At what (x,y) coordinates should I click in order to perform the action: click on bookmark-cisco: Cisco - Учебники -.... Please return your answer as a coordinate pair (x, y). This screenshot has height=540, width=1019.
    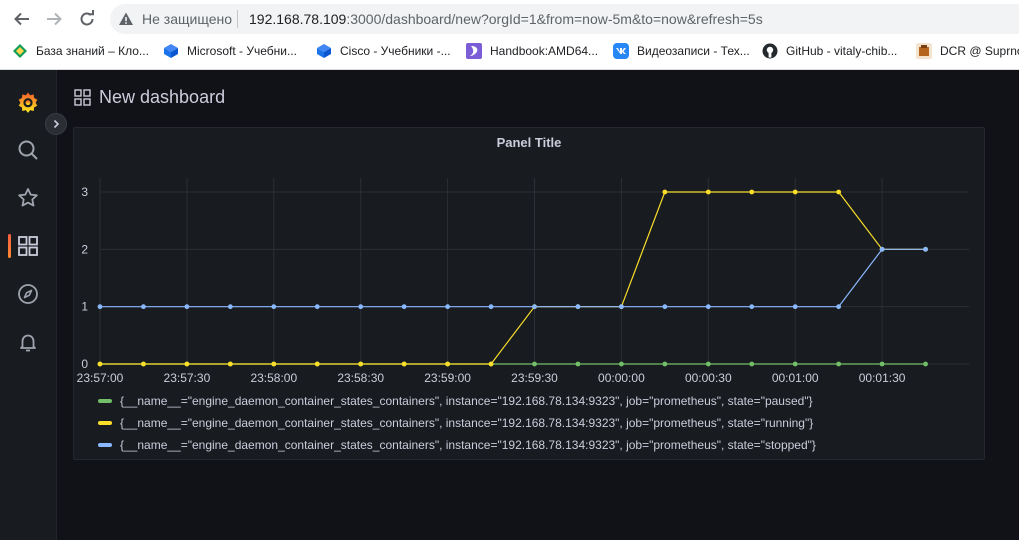
    Looking at the image, I should click on (383, 51).